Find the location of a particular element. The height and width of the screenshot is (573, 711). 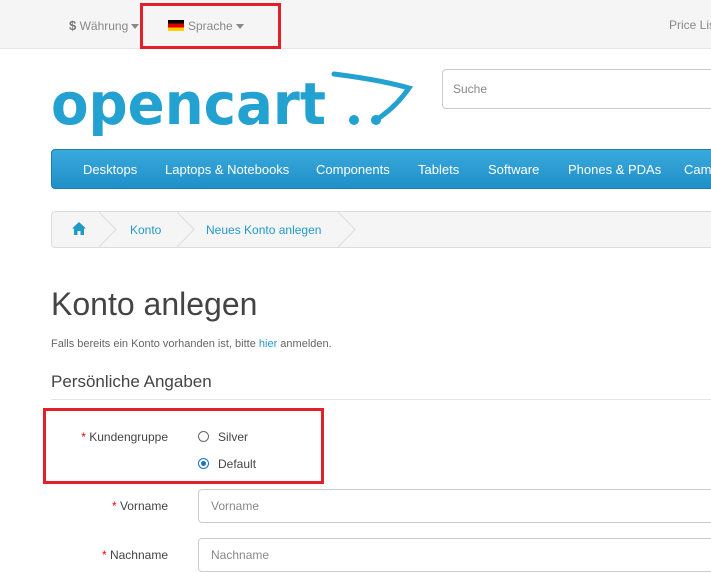

breadcrumb: Konto Neues Konto anlegen is located at coordinates (381, 229).